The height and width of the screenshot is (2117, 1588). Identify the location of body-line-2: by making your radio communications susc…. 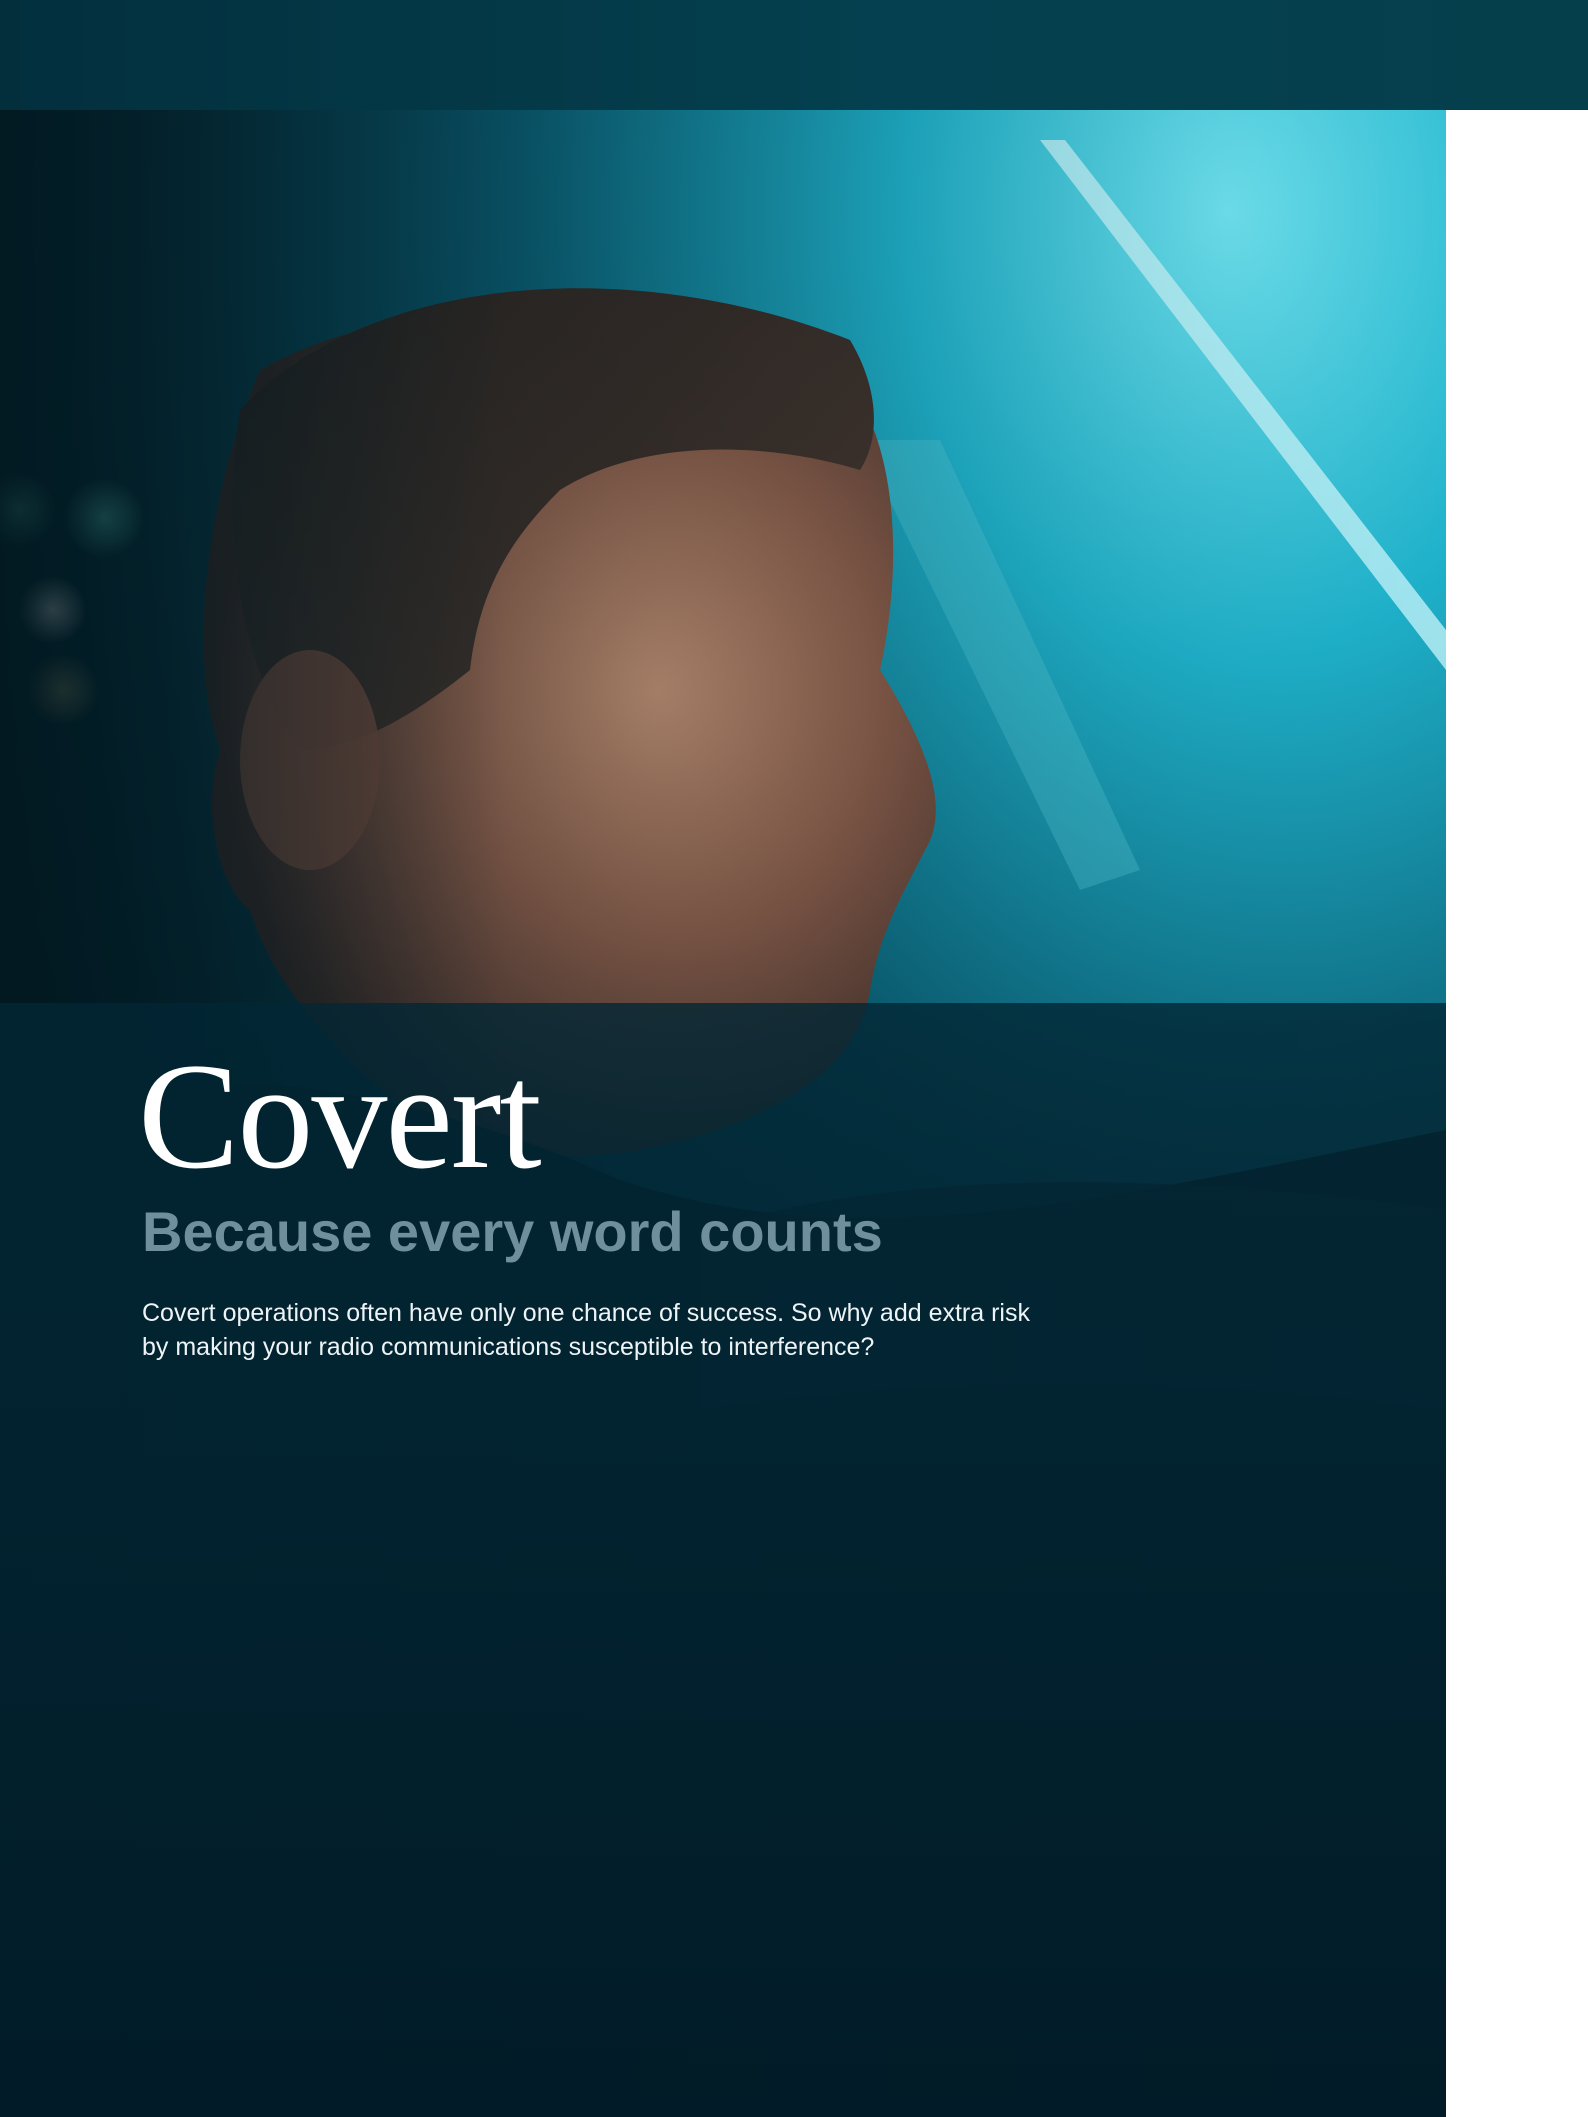
(508, 1347).